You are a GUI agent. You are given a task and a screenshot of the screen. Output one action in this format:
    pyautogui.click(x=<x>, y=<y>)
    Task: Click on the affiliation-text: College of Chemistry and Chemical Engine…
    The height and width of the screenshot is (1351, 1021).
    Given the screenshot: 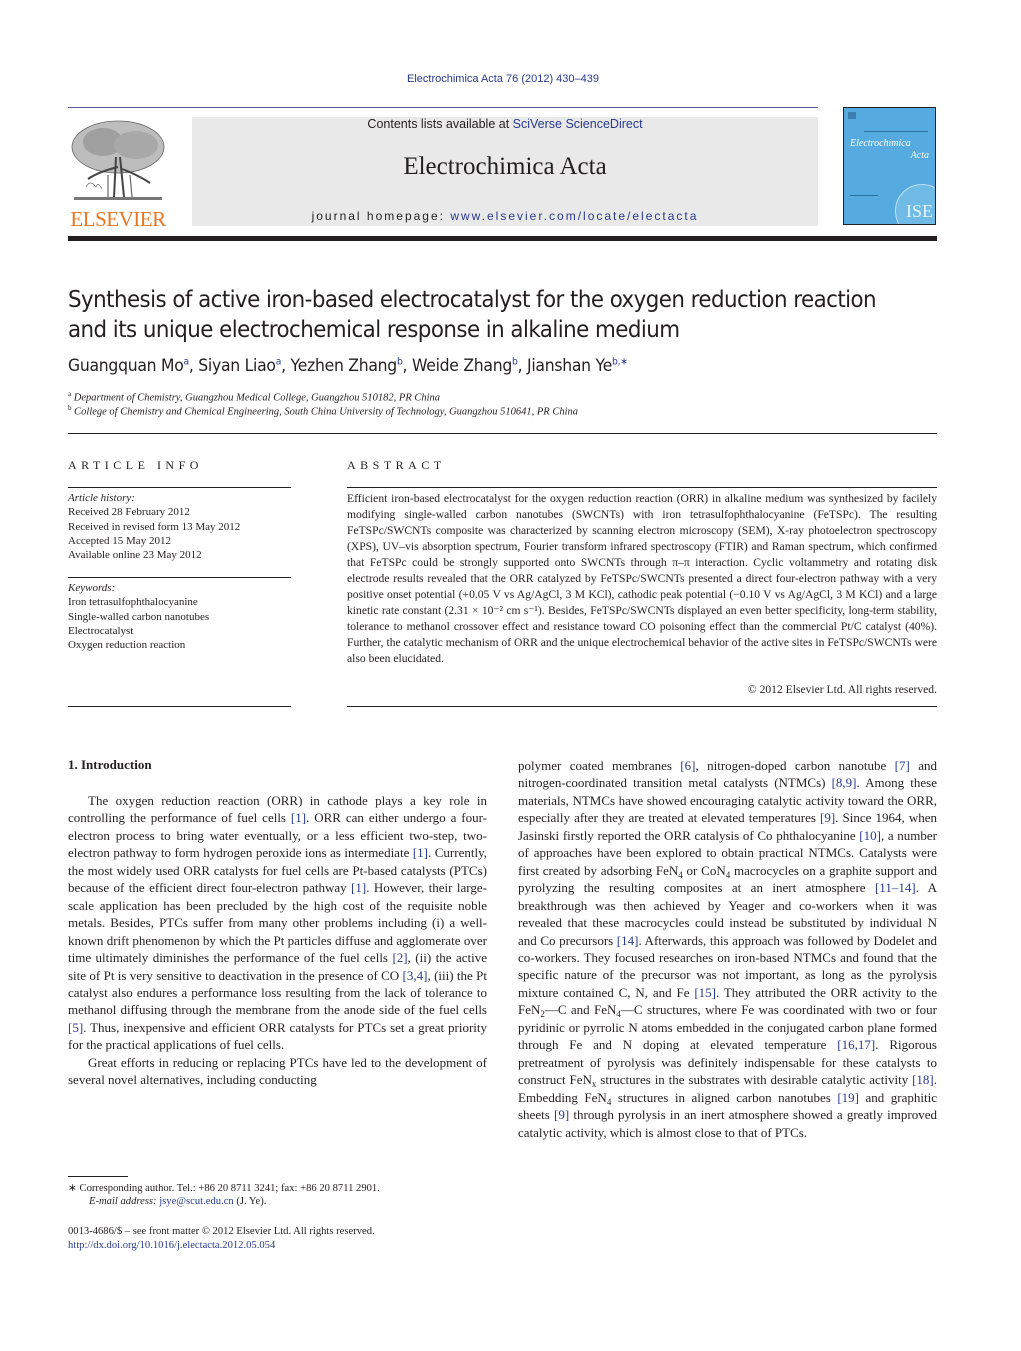 What is the action you would take?
    pyautogui.click(x=326, y=412)
    